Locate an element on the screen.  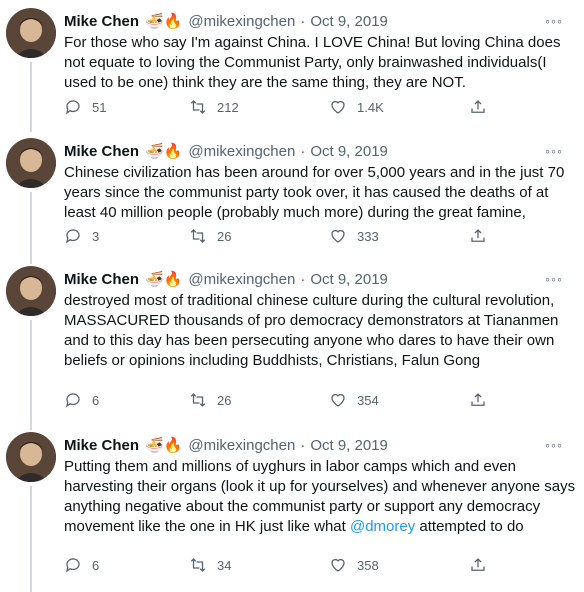
tweet-text-part: attempted to do is located at coordinates (469, 526).